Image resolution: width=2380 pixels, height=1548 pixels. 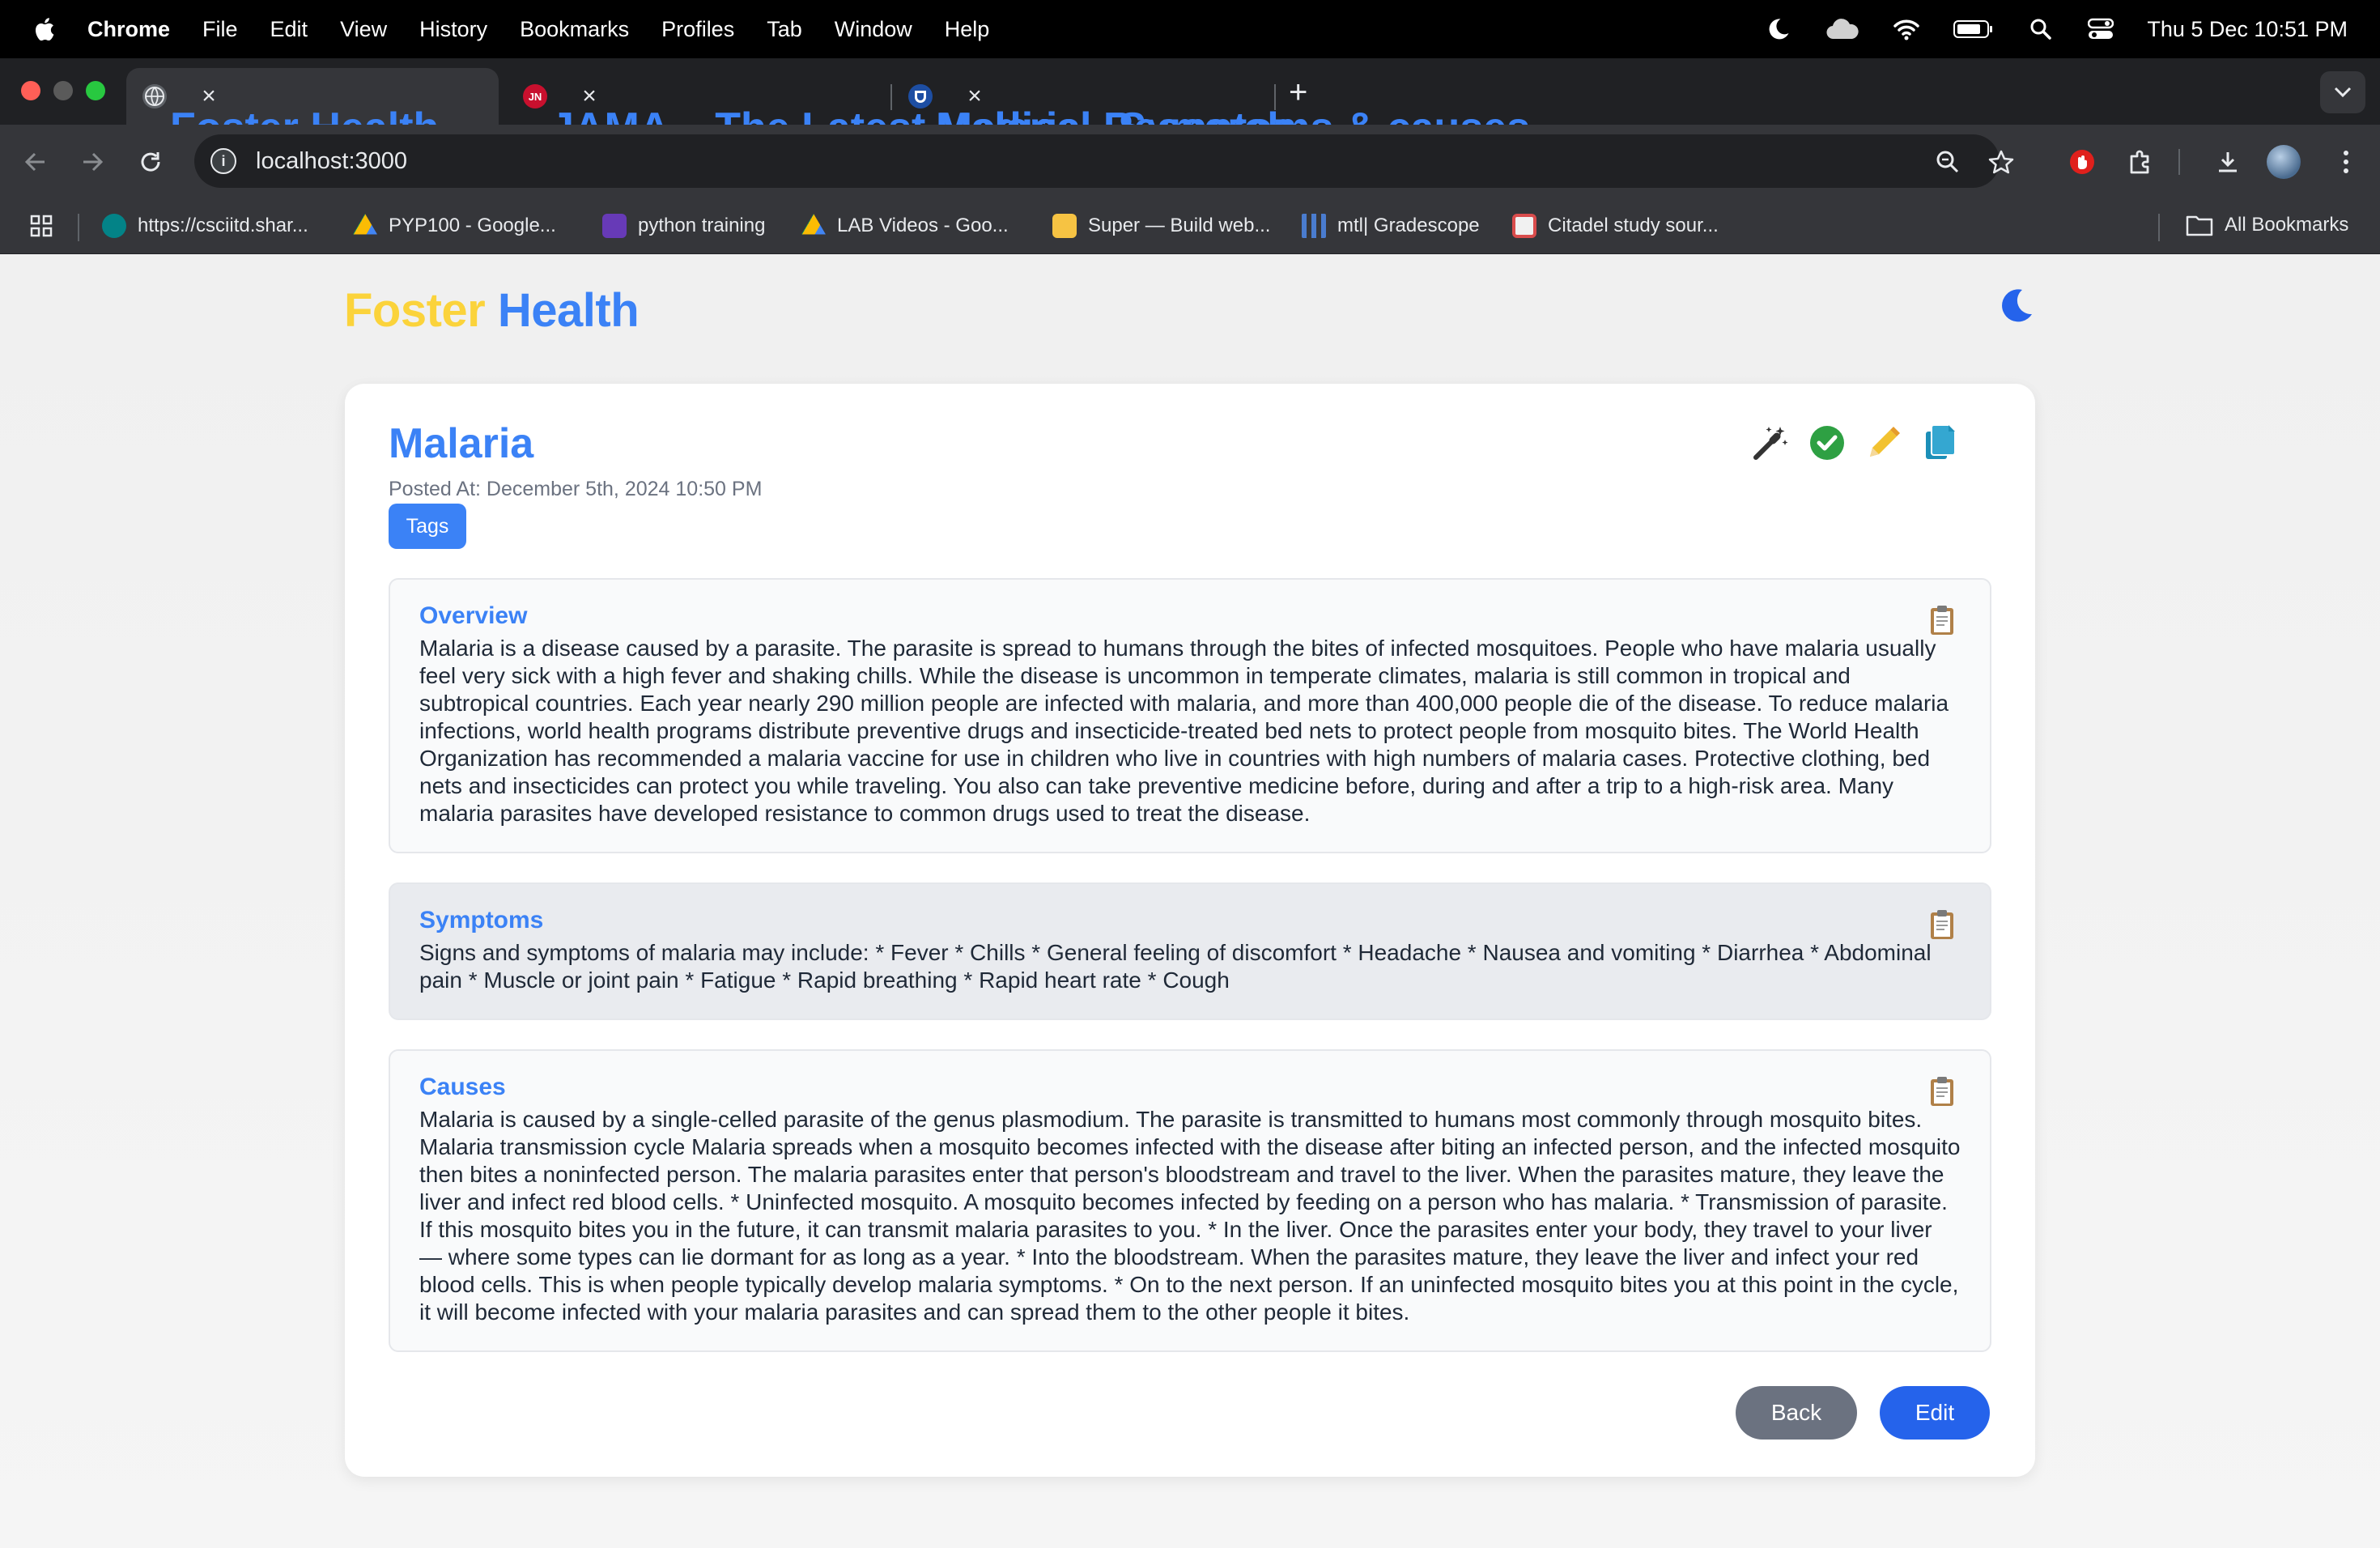 I want to click on focus-moon-icon, so click(x=1778, y=29).